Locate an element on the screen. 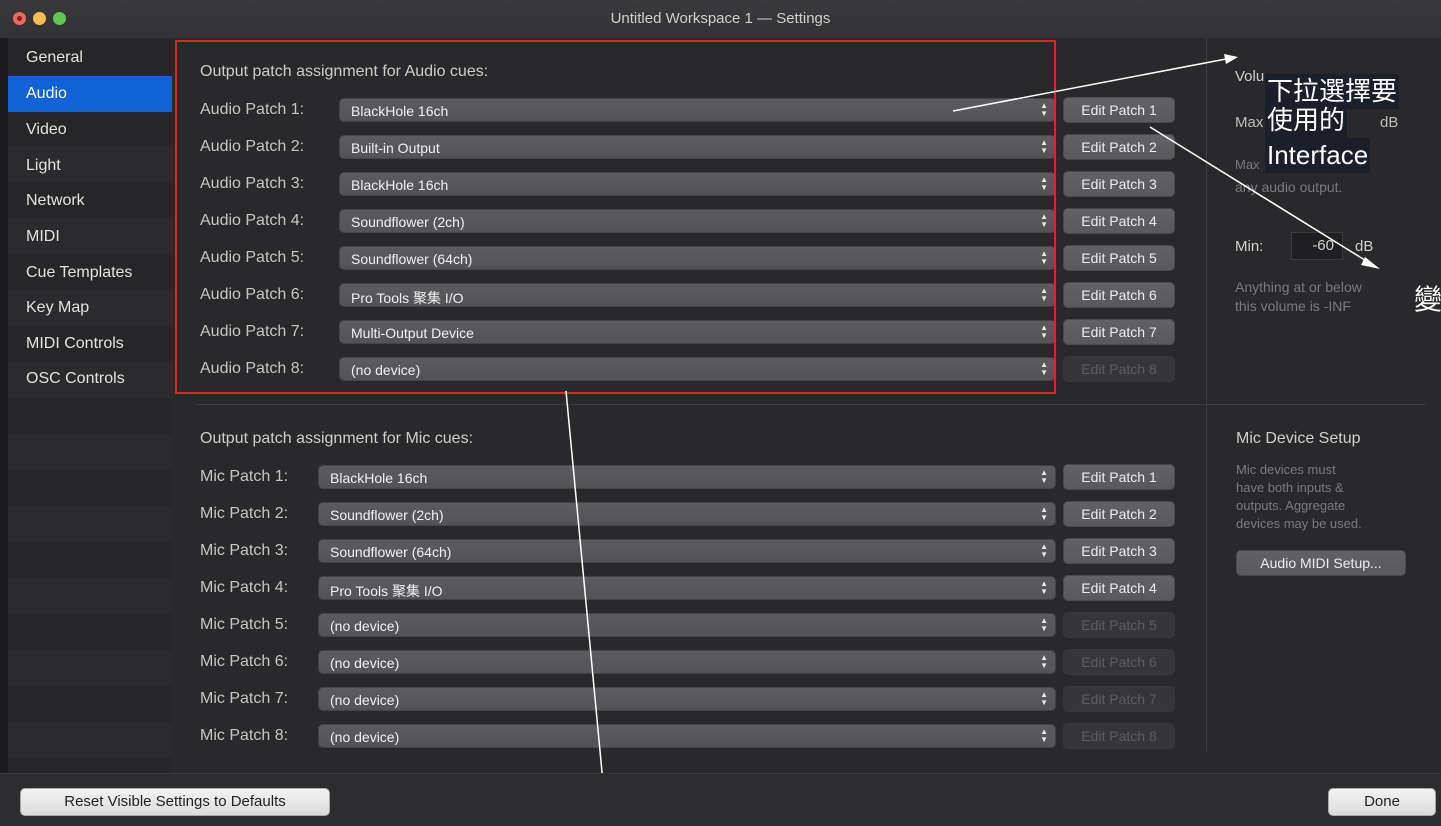 The width and height of the screenshot is (1441, 826). sidebar-item-network: Network is located at coordinates (90, 201).